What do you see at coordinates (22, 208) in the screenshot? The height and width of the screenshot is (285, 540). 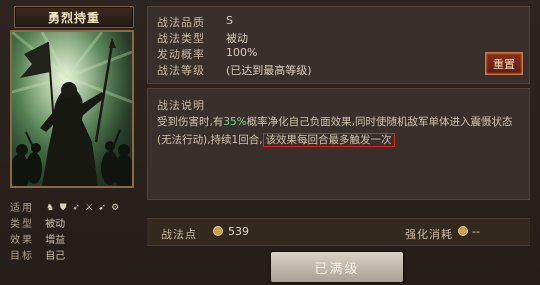 I see `attr-use-label: 适用` at bounding box center [22, 208].